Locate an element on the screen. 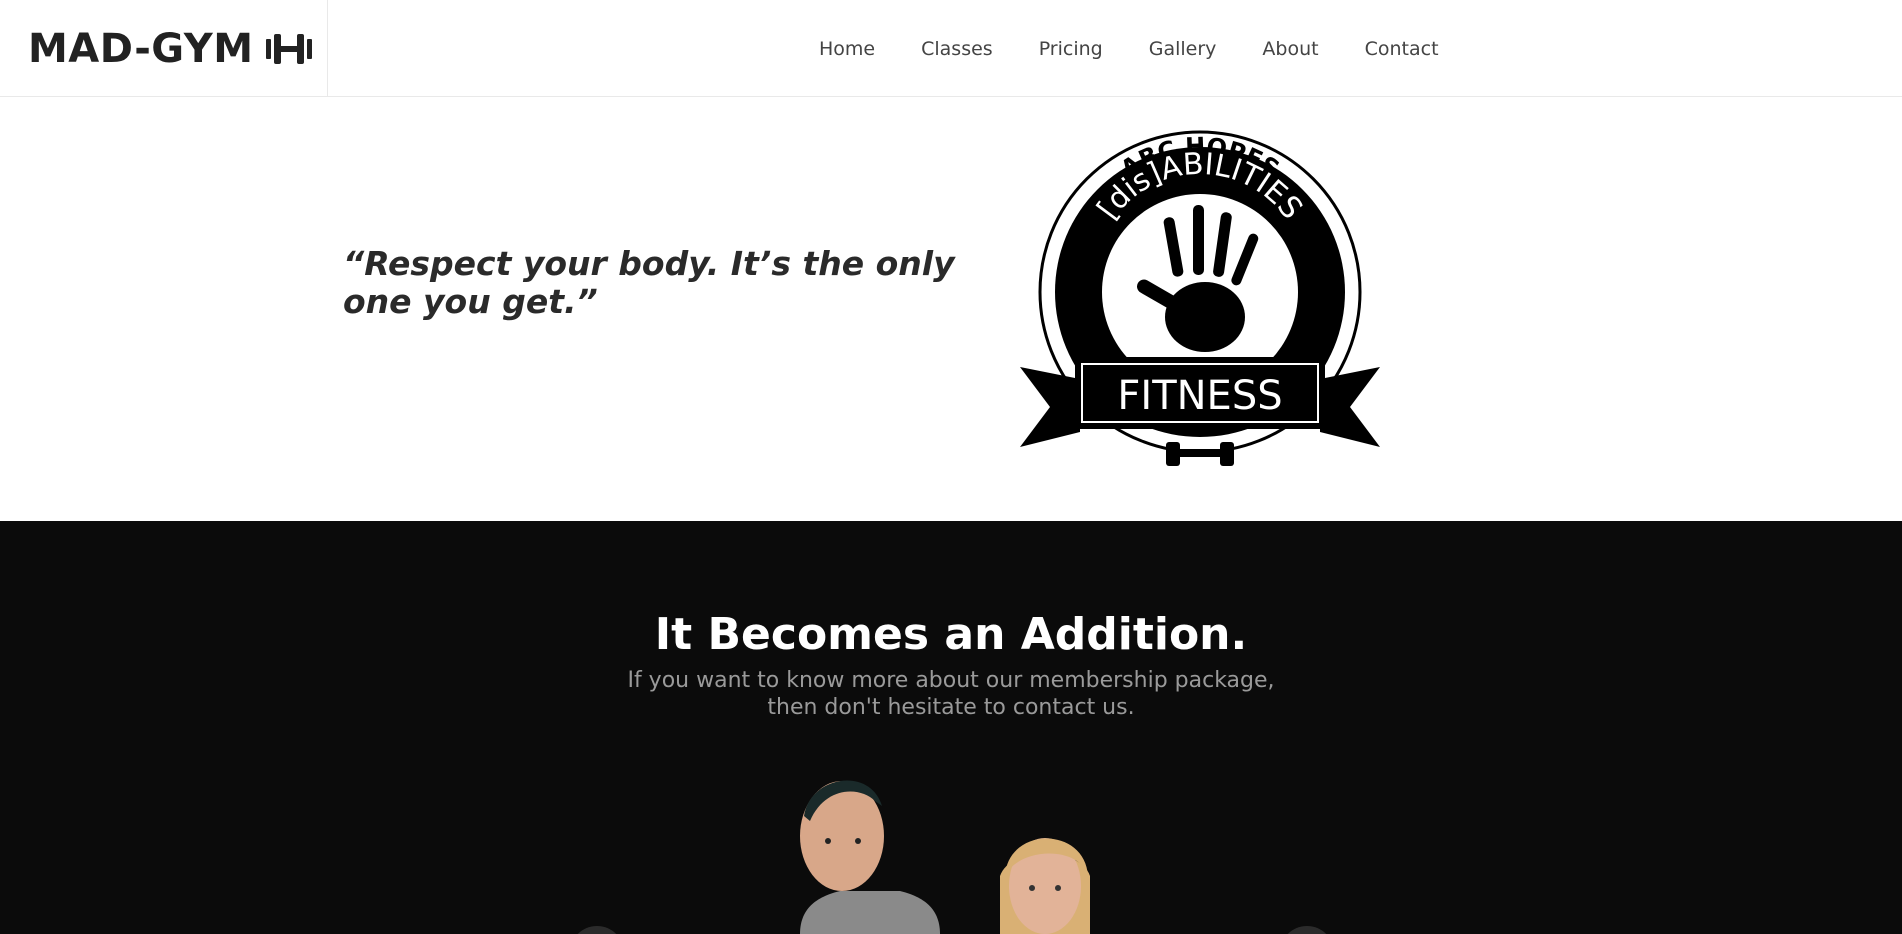  trainers-image is located at coordinates (960, 850).